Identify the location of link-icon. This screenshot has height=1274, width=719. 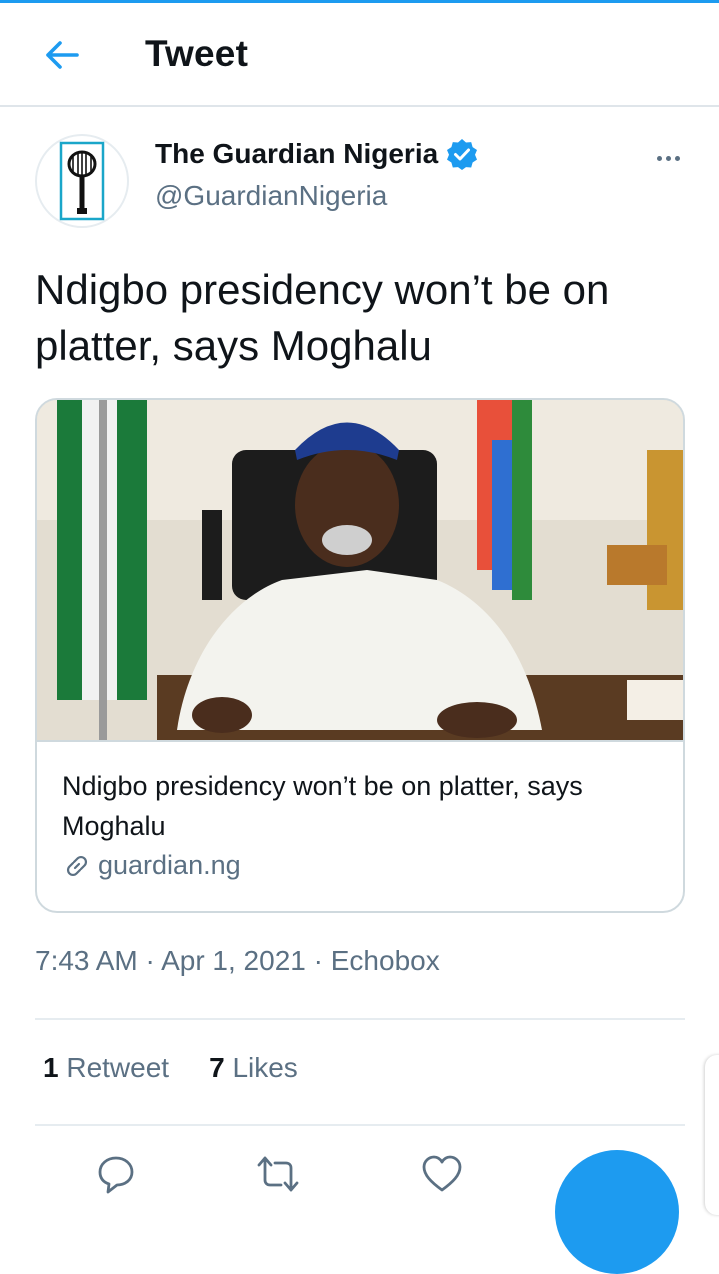
(77, 865).